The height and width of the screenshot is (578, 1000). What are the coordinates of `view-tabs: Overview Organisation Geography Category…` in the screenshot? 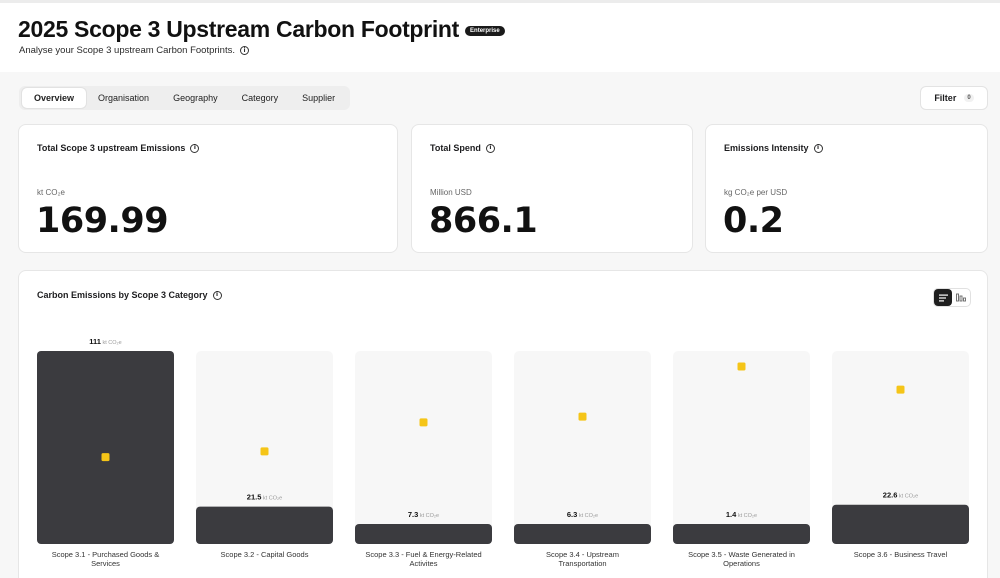 It's located at (185, 98).